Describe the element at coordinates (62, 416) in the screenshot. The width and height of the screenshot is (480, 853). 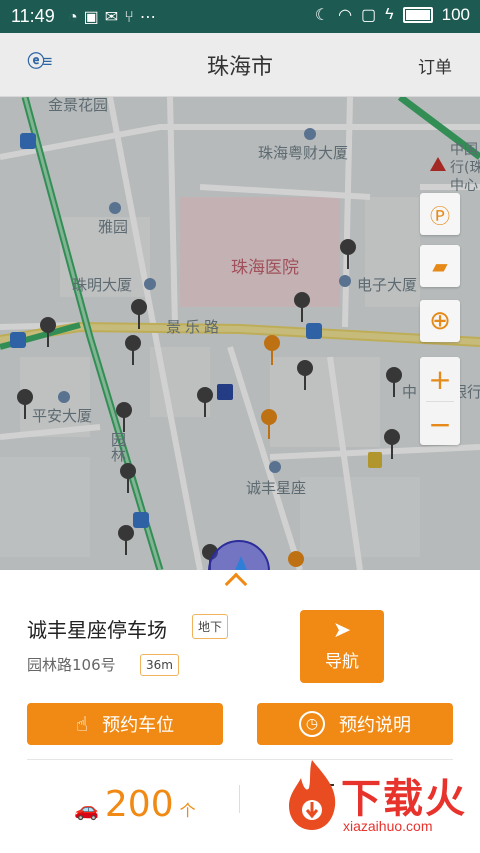
I see `map-label: 平安大厦` at that location.